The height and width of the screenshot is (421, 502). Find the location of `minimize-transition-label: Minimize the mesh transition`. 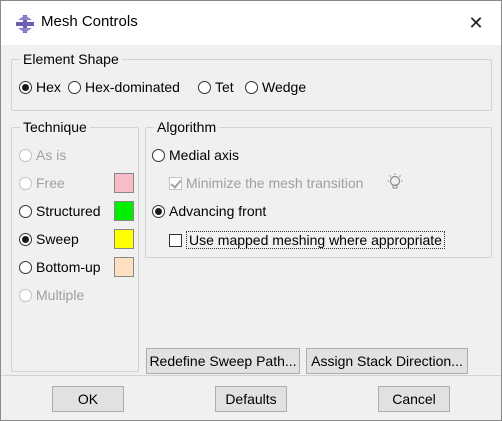

minimize-transition-label: Minimize the mesh transition is located at coordinates (275, 183).